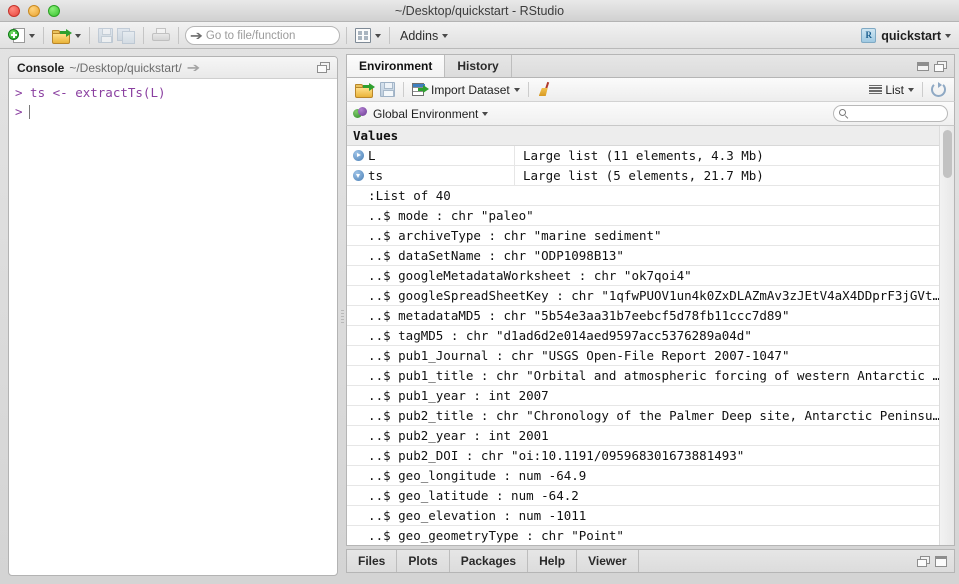 The image size is (959, 584). Describe the element at coordinates (387, 90) in the screenshot. I see `save-workspace-button` at that location.